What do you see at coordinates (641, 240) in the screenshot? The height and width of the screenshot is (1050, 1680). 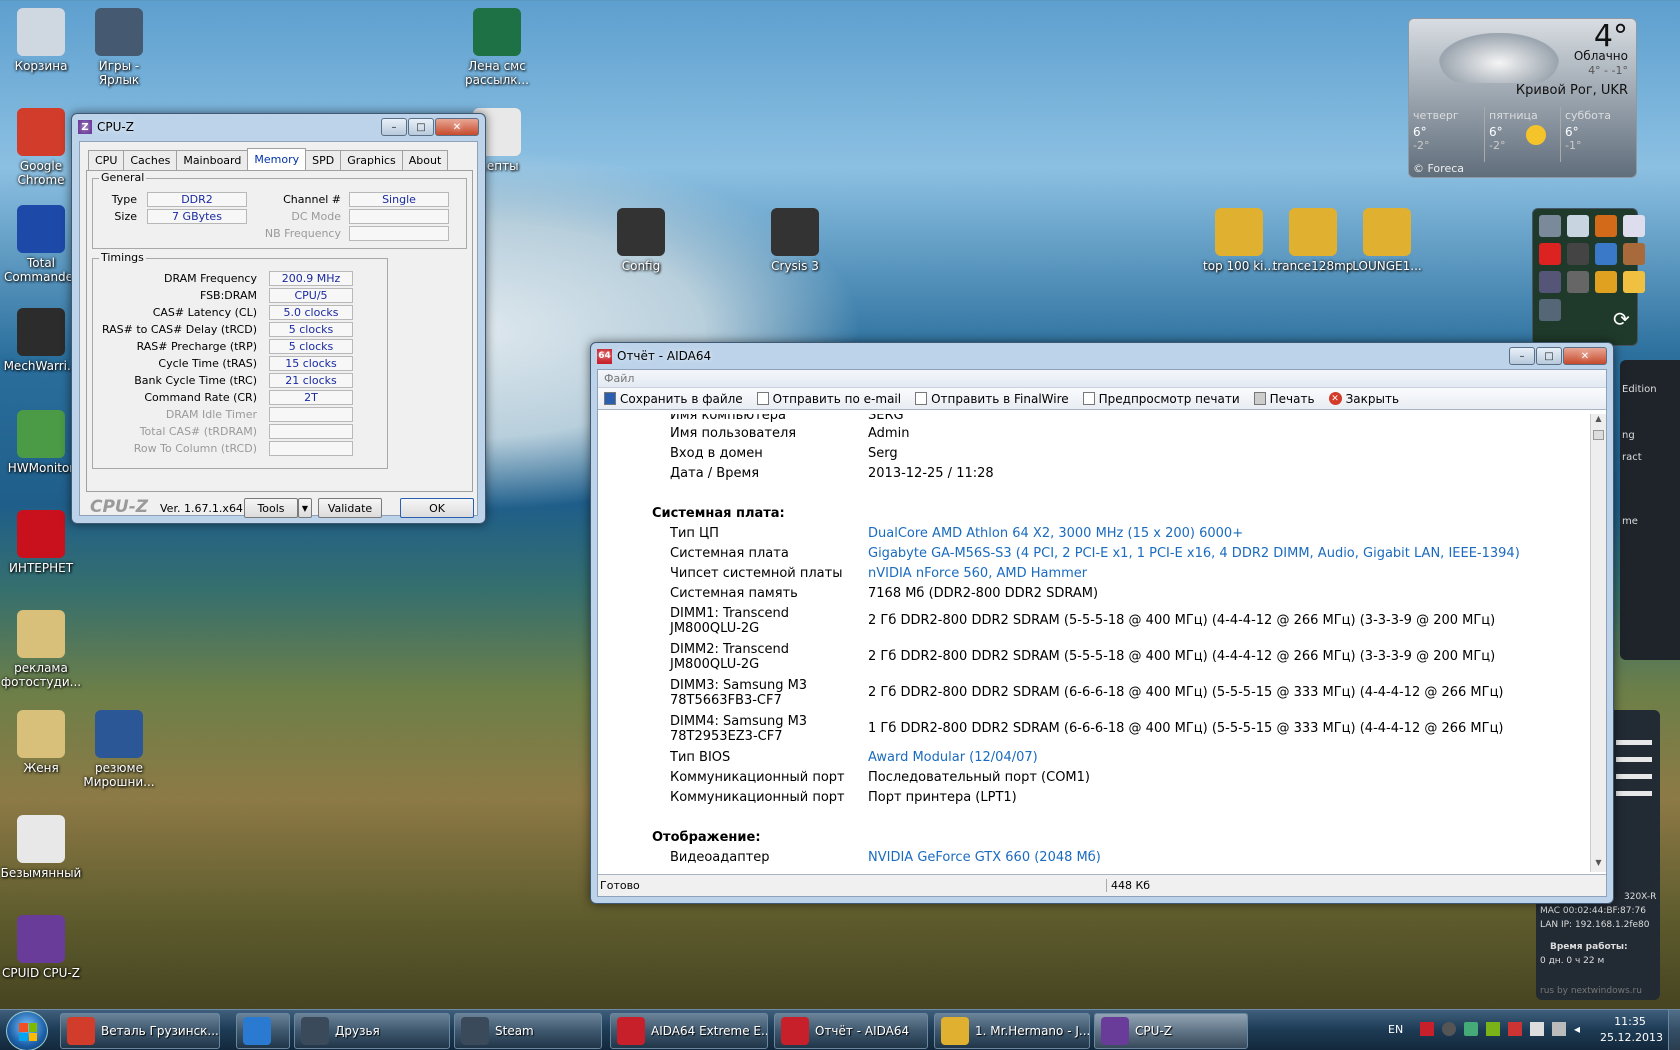 I see `desktop-icon: Config` at bounding box center [641, 240].